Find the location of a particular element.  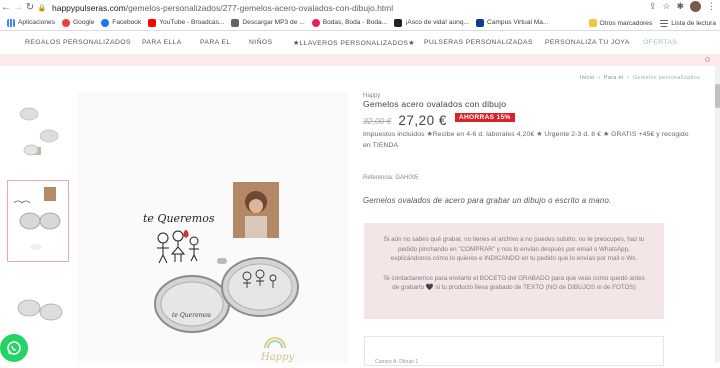

close-dot-icon is located at coordinates (707, 59).